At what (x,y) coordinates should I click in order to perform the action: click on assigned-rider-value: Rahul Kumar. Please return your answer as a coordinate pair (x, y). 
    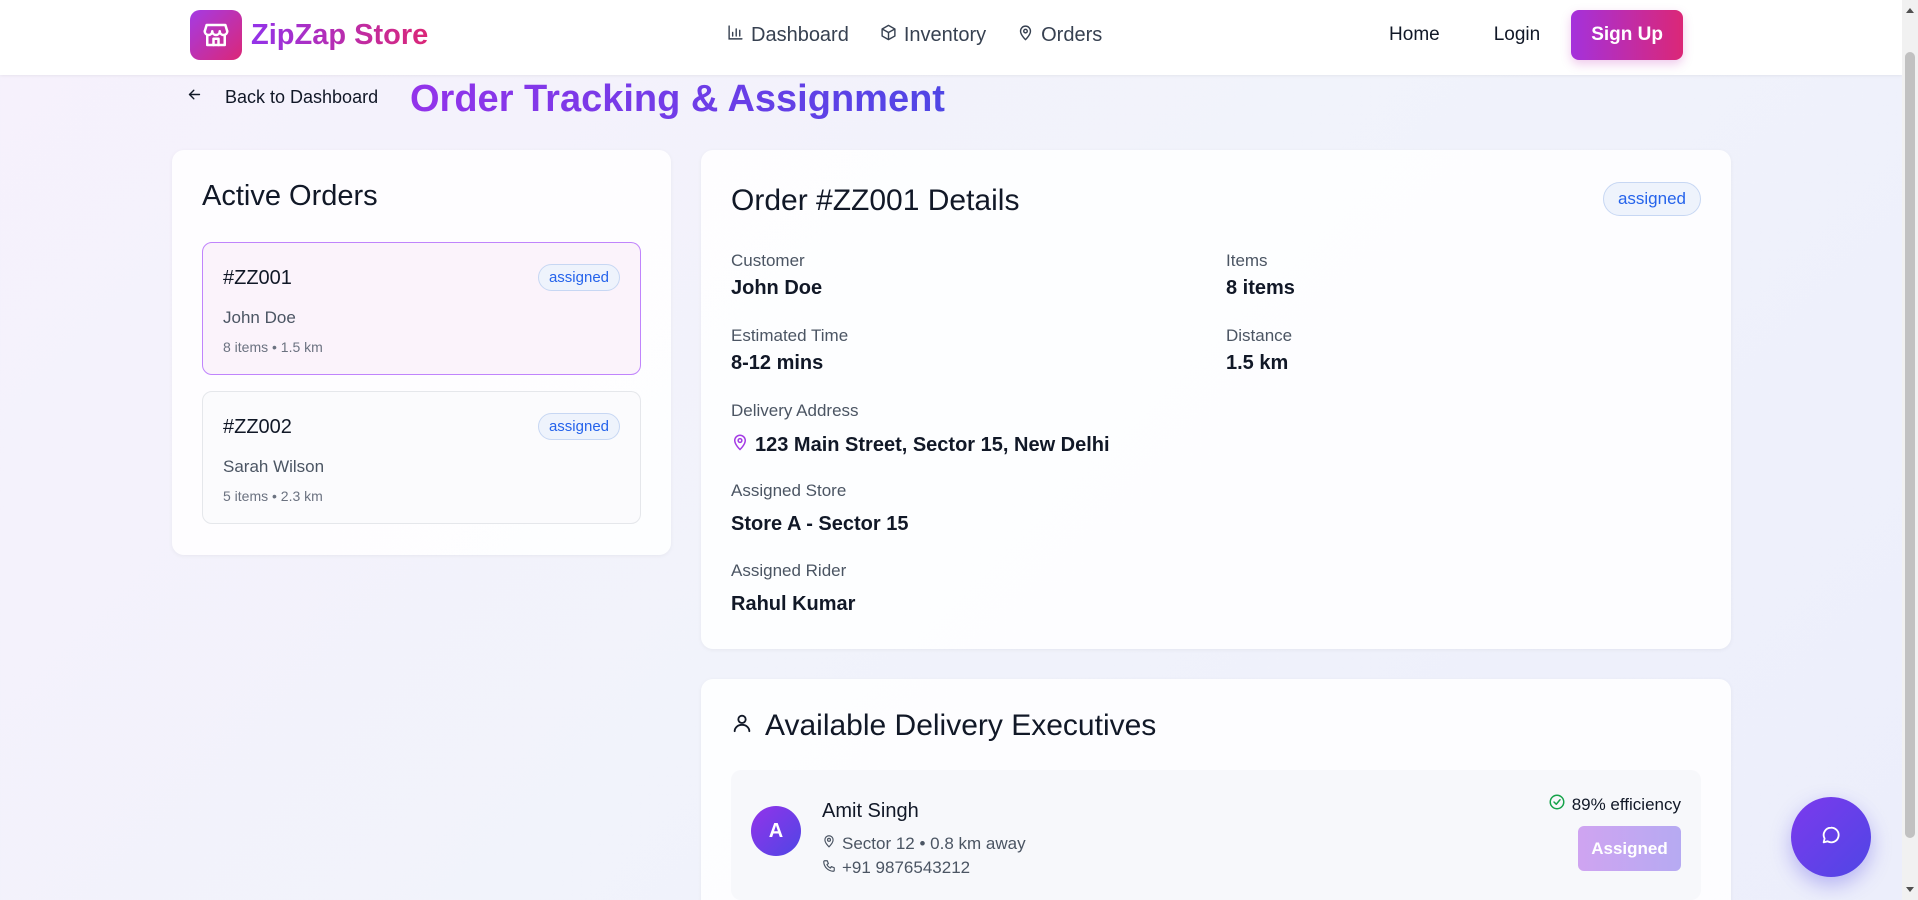
    Looking at the image, I should click on (793, 604).